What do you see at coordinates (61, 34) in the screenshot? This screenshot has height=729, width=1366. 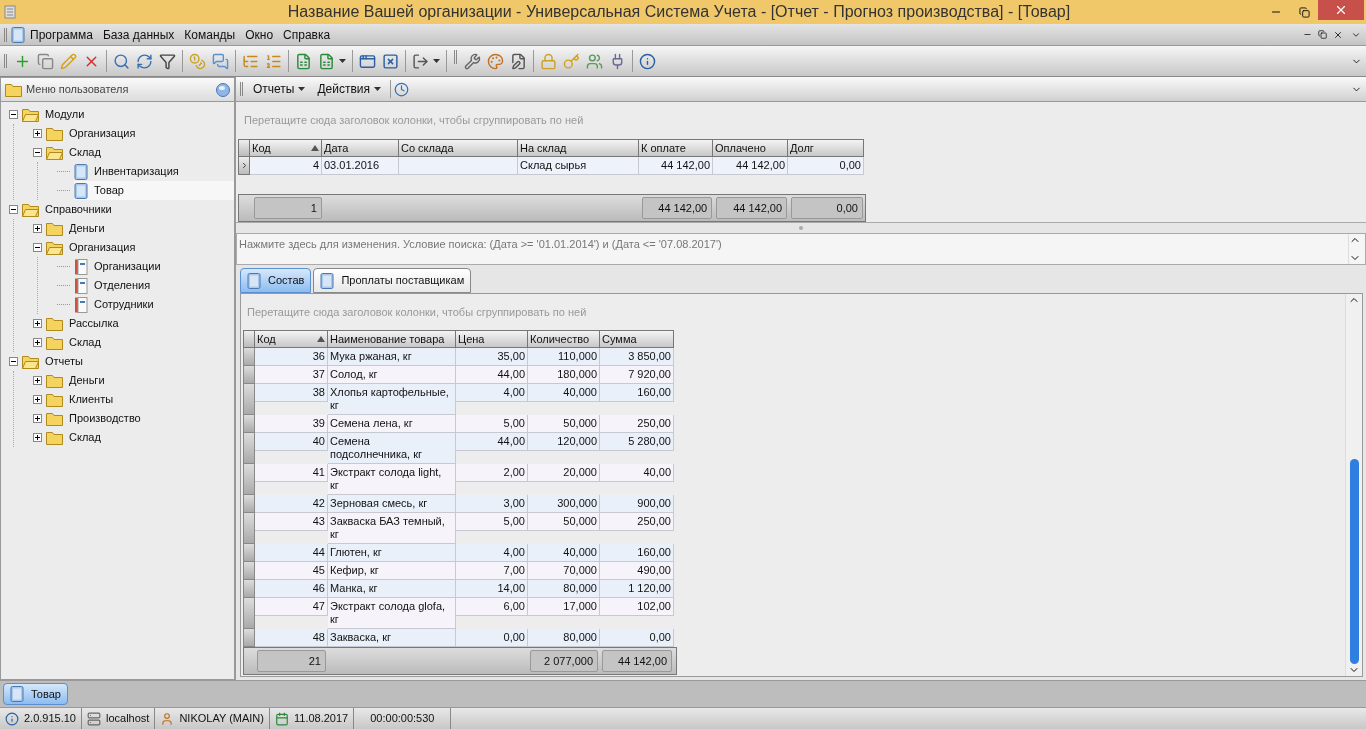 I see `menu-item: Программа` at bounding box center [61, 34].